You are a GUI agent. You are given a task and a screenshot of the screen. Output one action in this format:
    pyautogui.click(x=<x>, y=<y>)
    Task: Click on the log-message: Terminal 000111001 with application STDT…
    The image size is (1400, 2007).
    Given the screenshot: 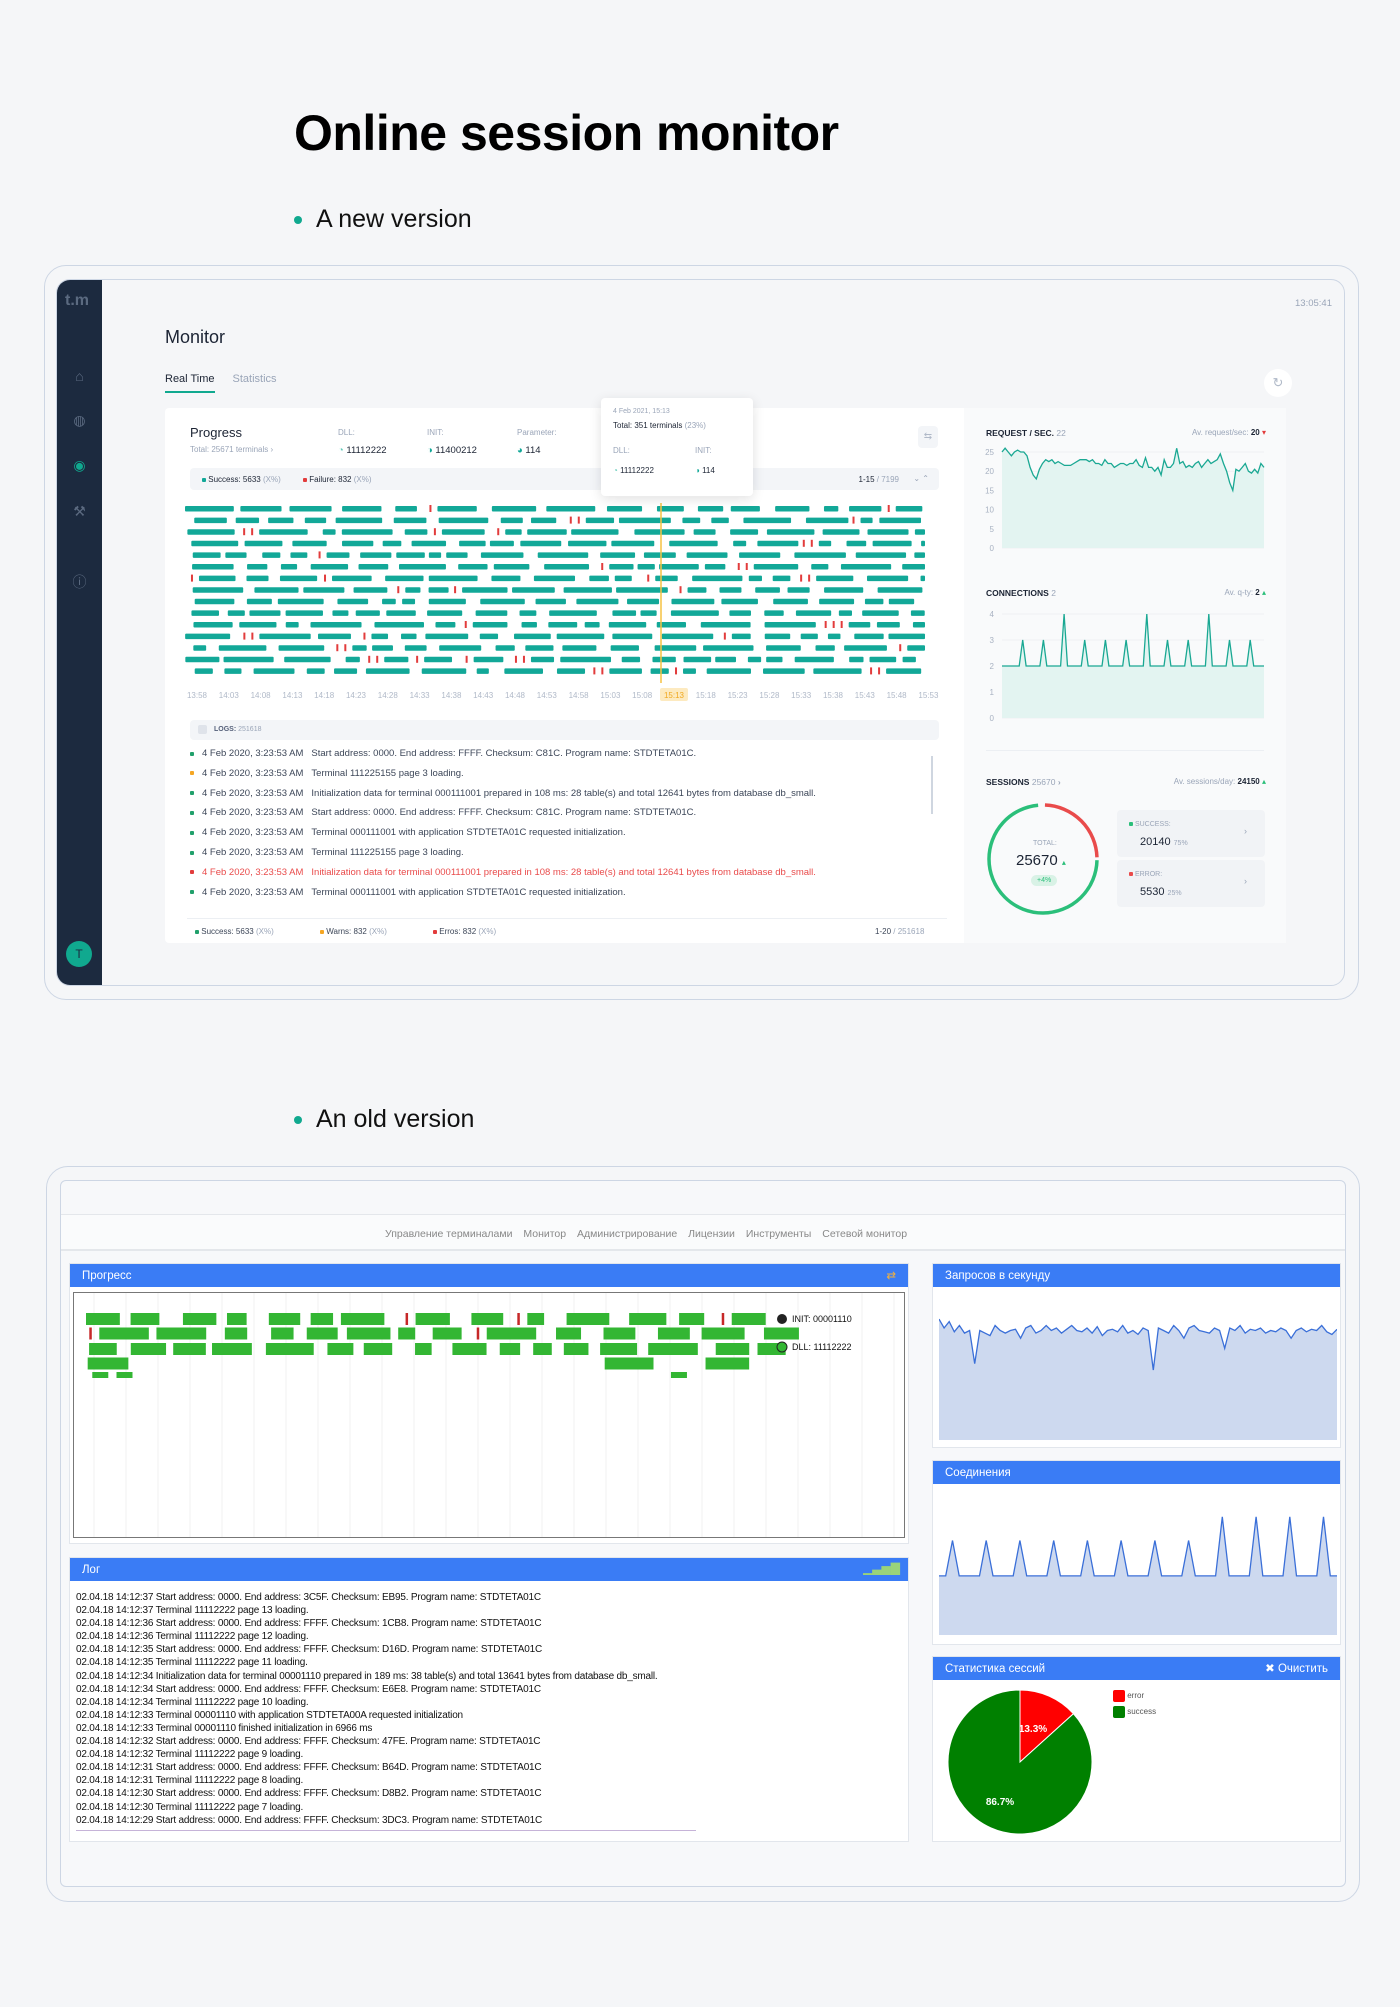 What is the action you would take?
    pyautogui.click(x=468, y=892)
    